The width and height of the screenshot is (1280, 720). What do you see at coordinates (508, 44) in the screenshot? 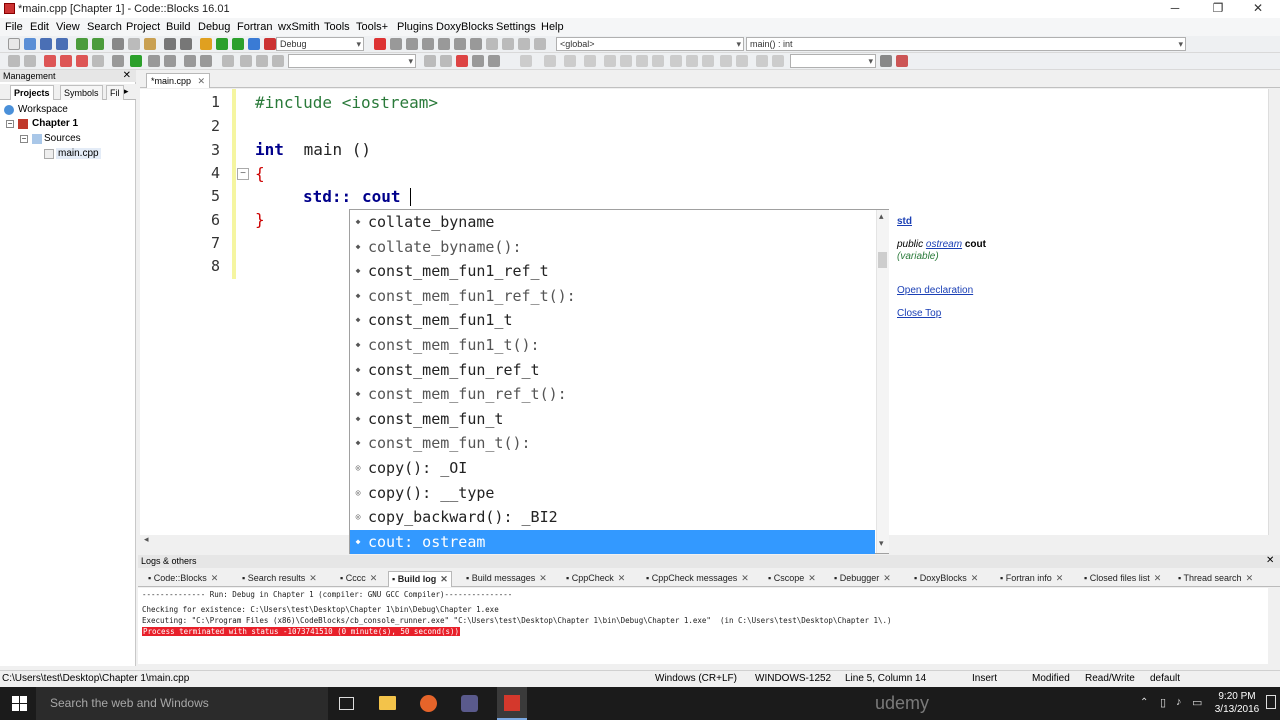
I see `stop-debugger-icon` at bounding box center [508, 44].